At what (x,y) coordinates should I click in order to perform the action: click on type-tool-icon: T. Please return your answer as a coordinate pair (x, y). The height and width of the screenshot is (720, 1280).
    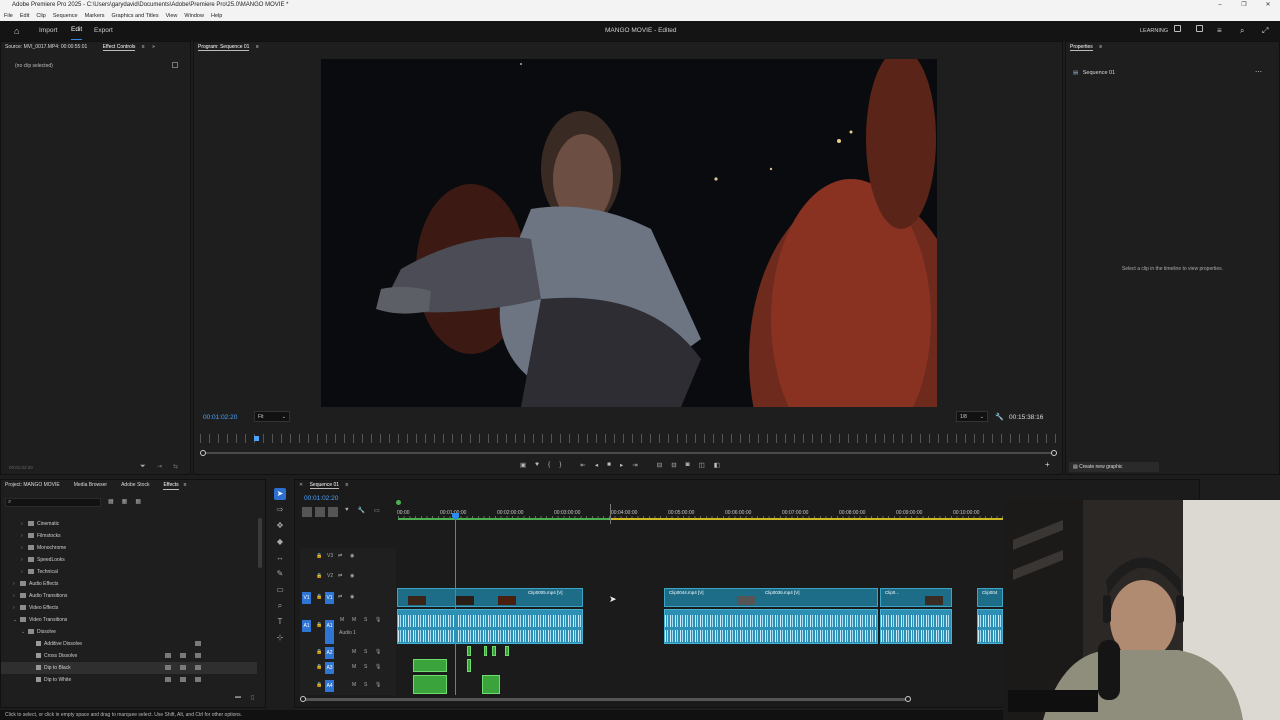
    Looking at the image, I should click on (280, 622).